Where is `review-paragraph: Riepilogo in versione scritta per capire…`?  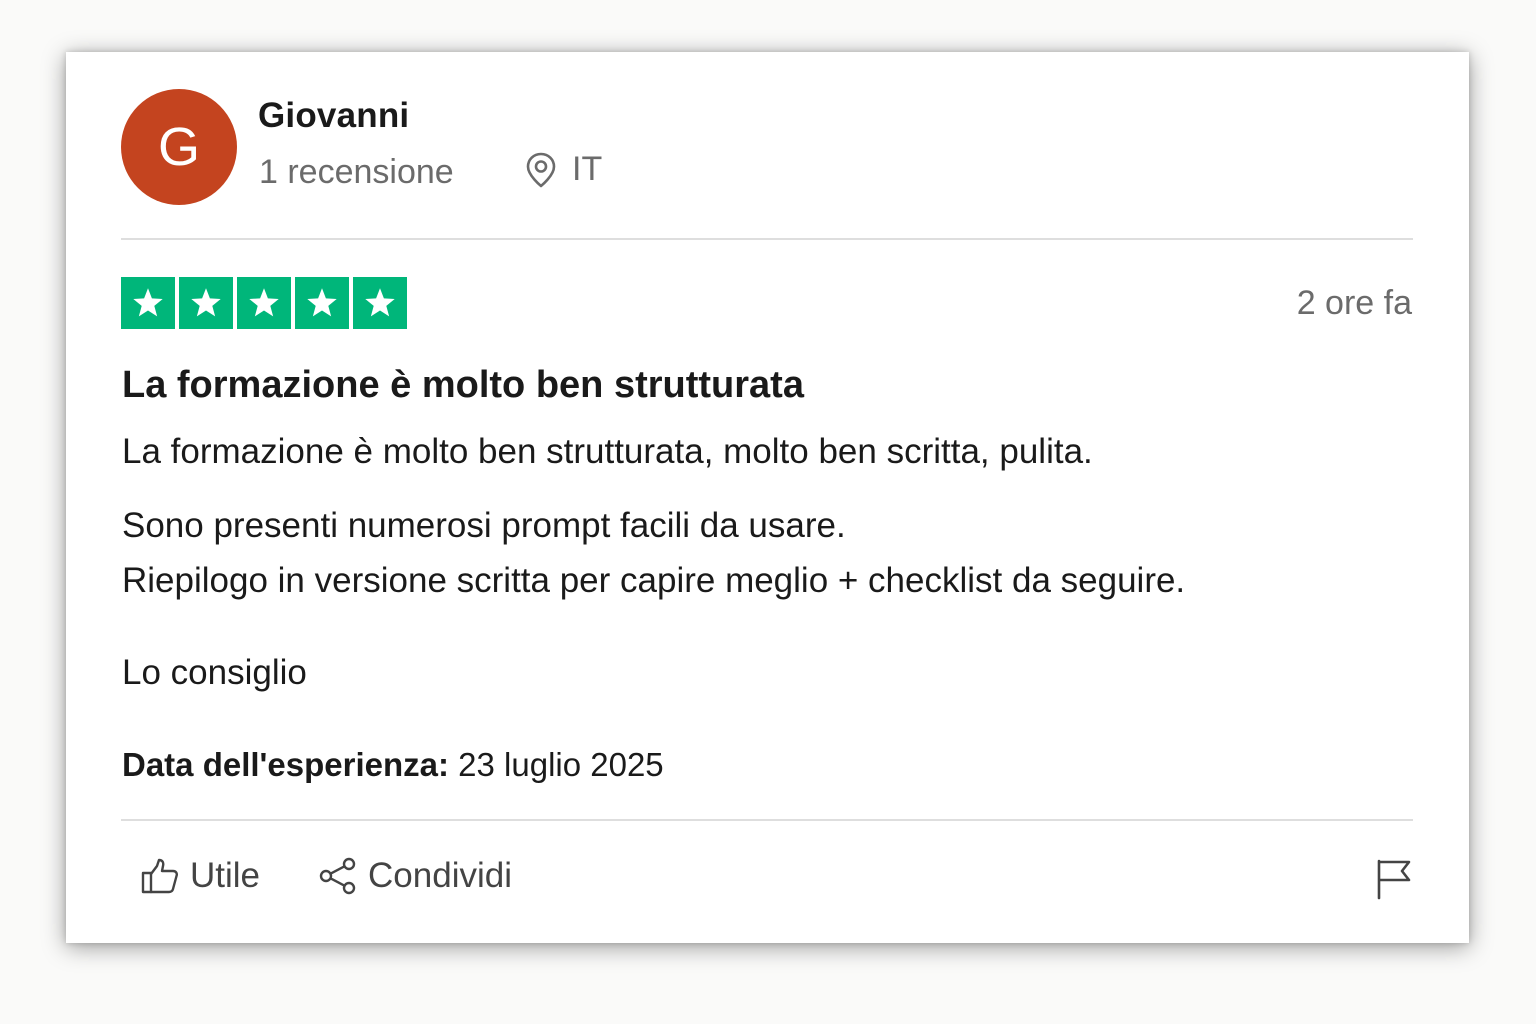 review-paragraph: Riepilogo in versione scritta per capire… is located at coordinates (654, 580).